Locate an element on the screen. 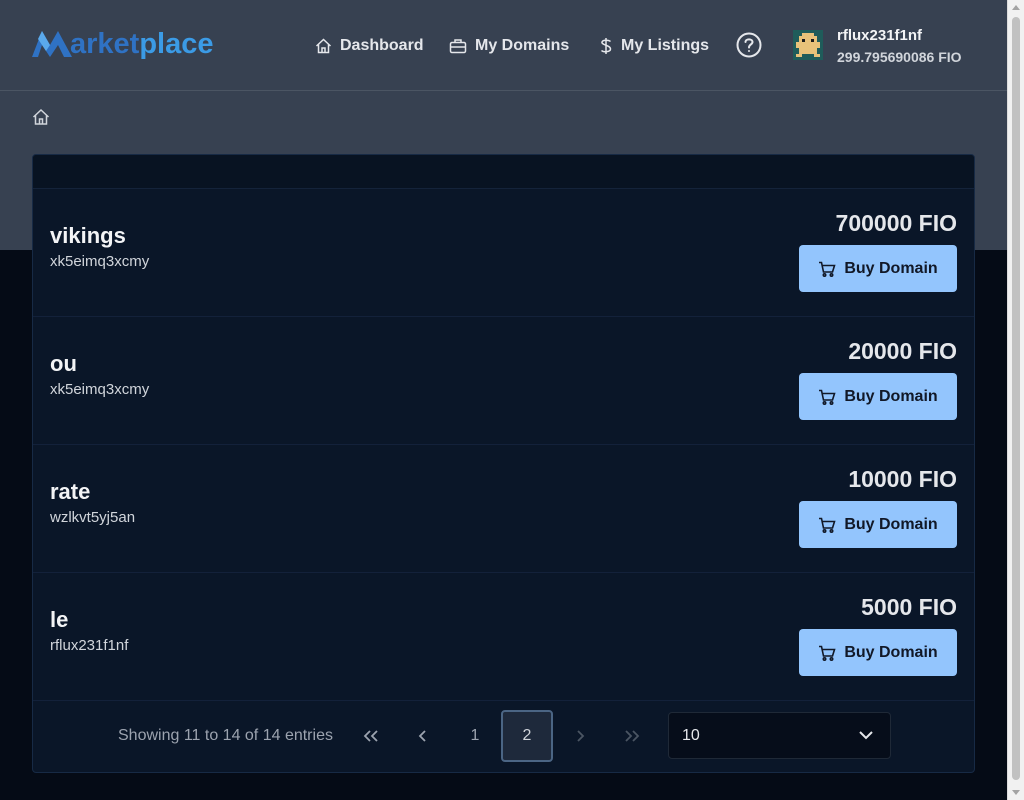 The width and height of the screenshot is (1024, 800). nav-dashboard: Dashboard is located at coordinates (369, 46).